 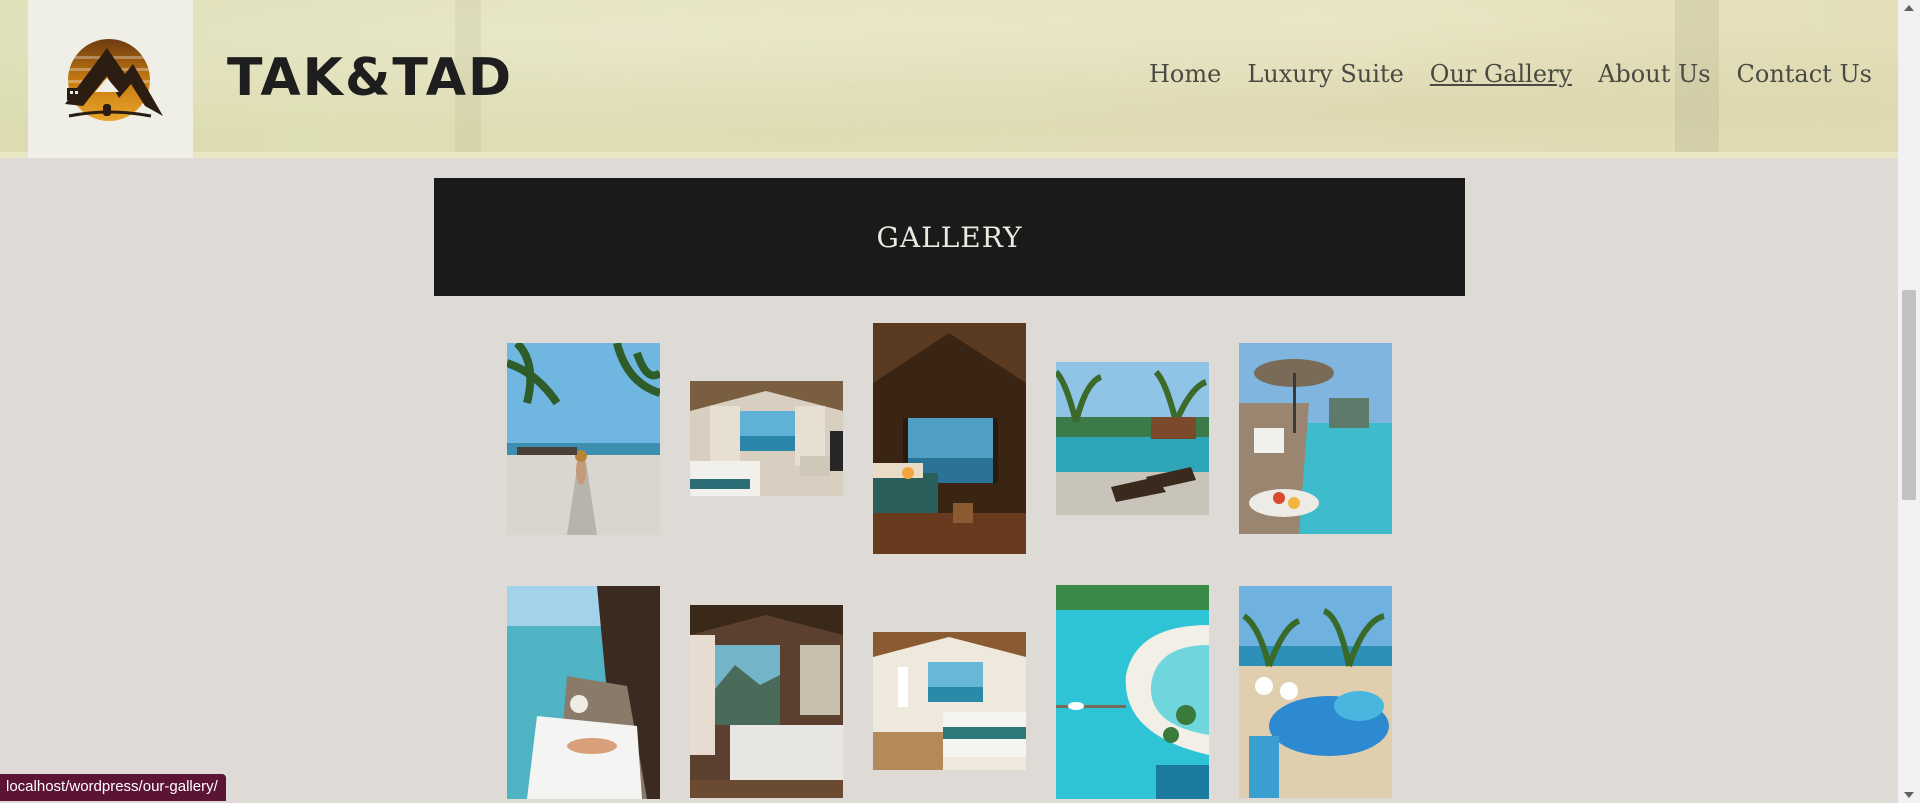 I want to click on nav-luxury-suite: Luxury Suite, so click(x=1325, y=74).